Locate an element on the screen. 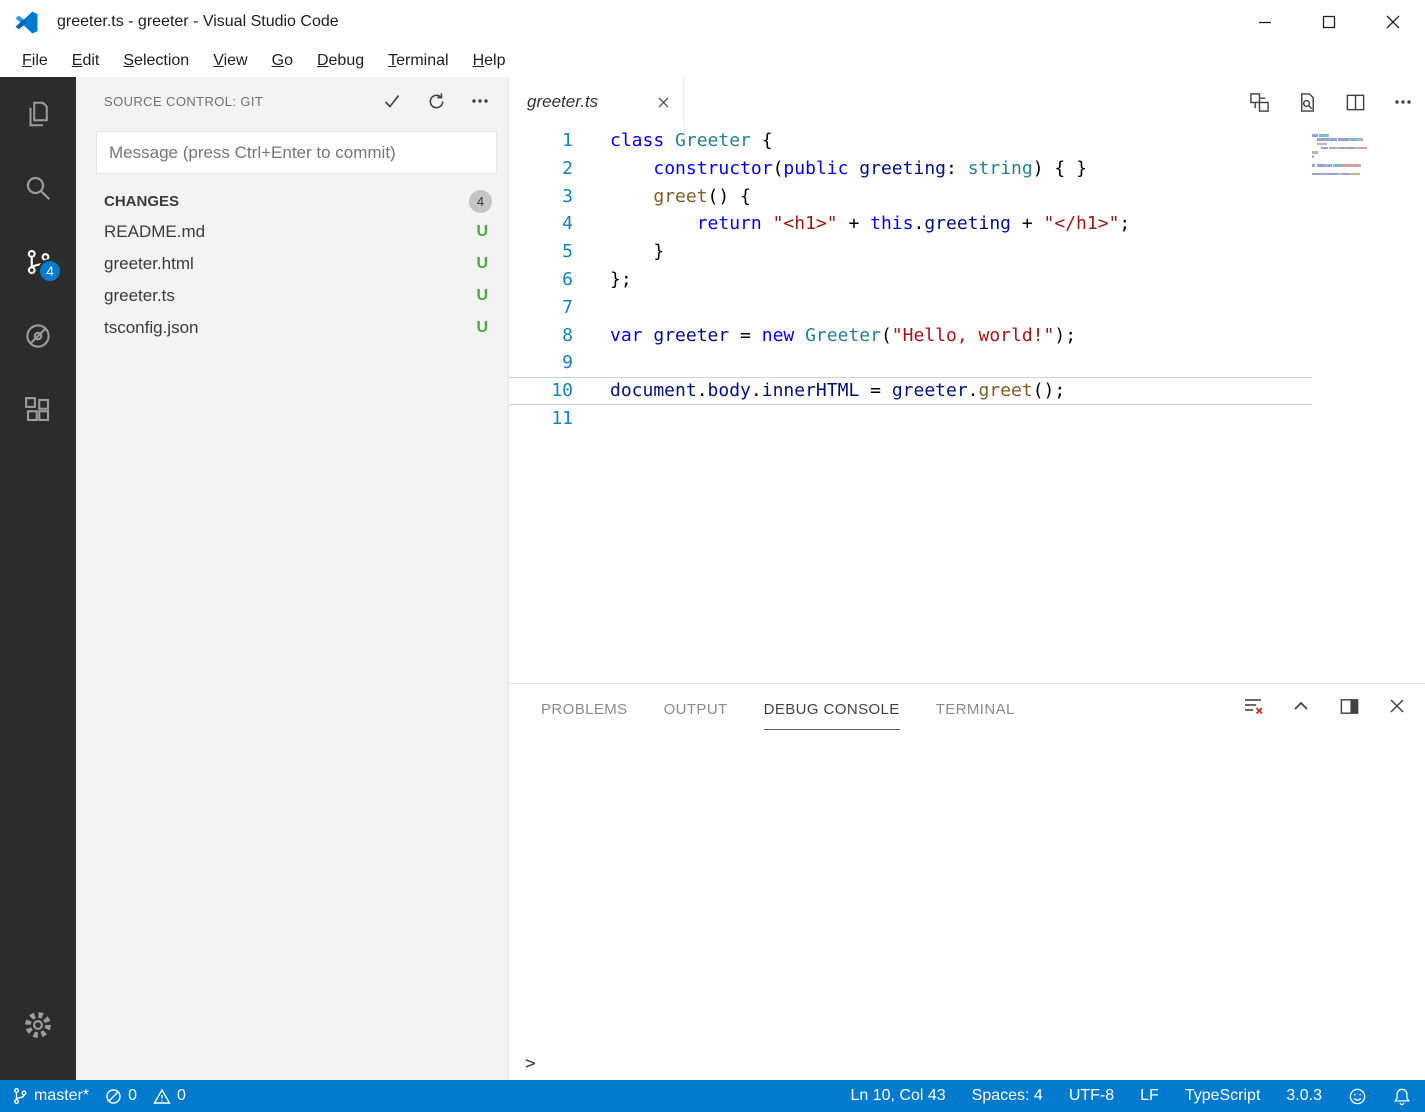 The height and width of the screenshot is (1112, 1425). maximize-panel-button is located at coordinates (1301, 706).